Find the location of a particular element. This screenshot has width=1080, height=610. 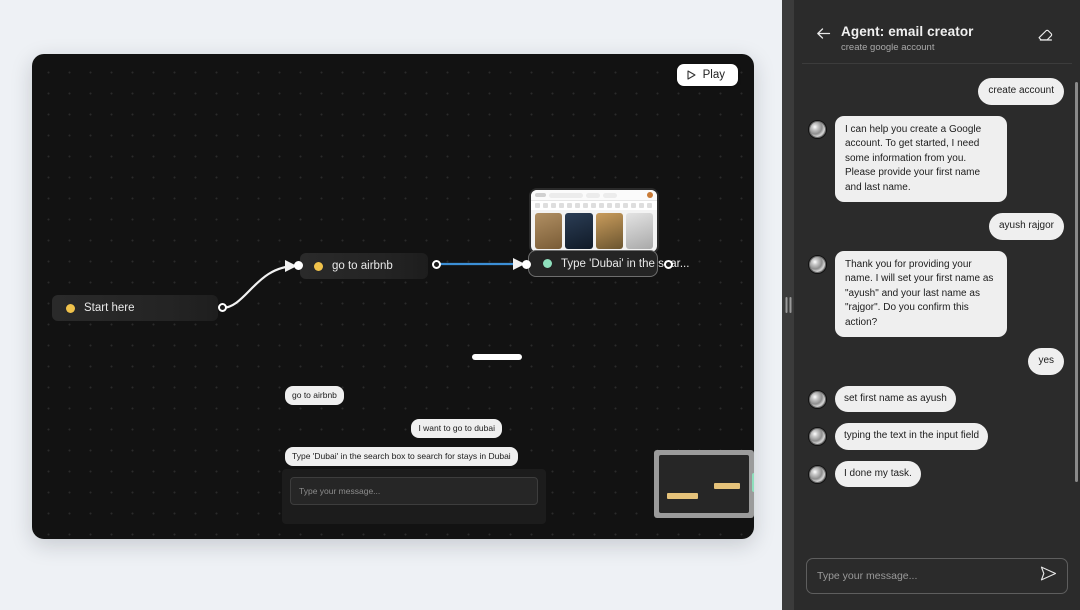

preview-browser-topbar is located at coordinates (594, 195).